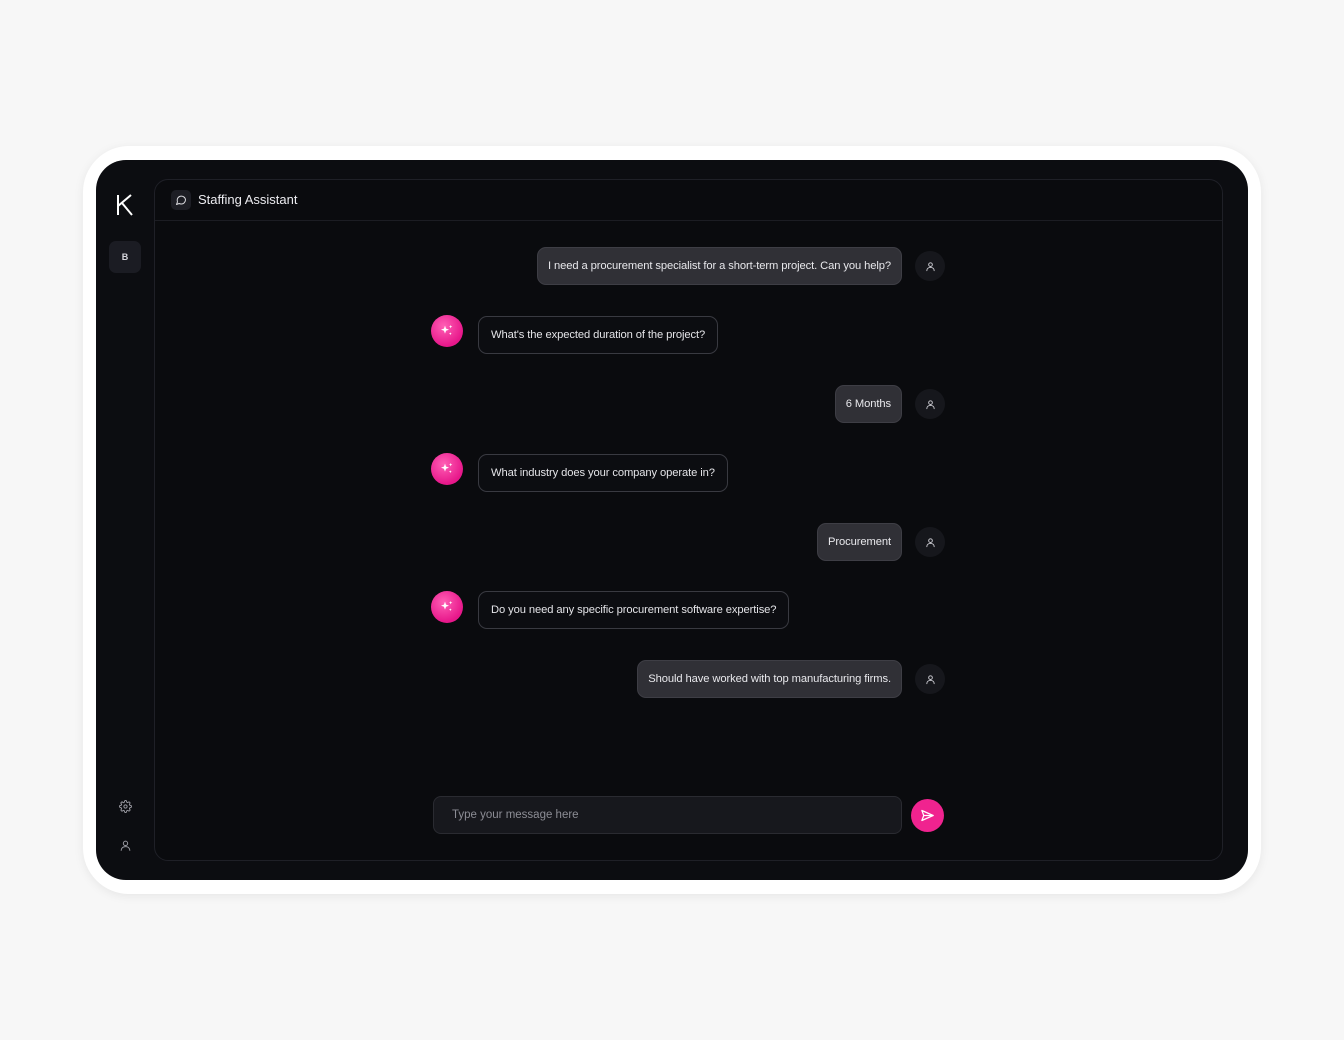 The width and height of the screenshot is (1344, 1040). I want to click on message-text: 6 Months, so click(868, 404).